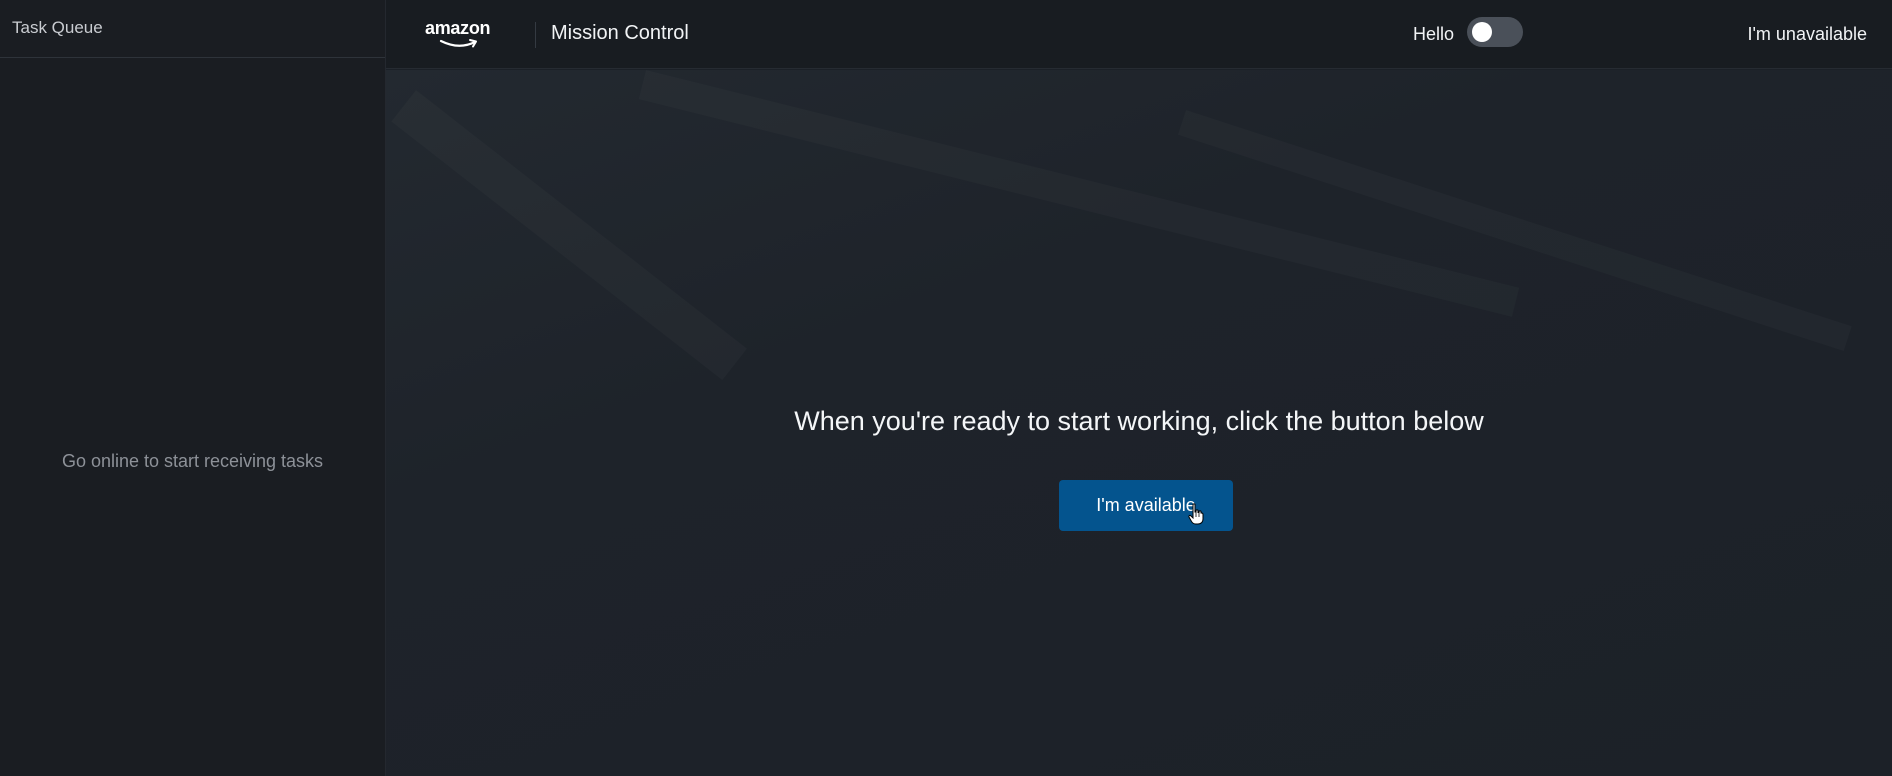 The height and width of the screenshot is (776, 1892). What do you see at coordinates (458, 43) in the screenshot?
I see `amazon-smile-icon` at bounding box center [458, 43].